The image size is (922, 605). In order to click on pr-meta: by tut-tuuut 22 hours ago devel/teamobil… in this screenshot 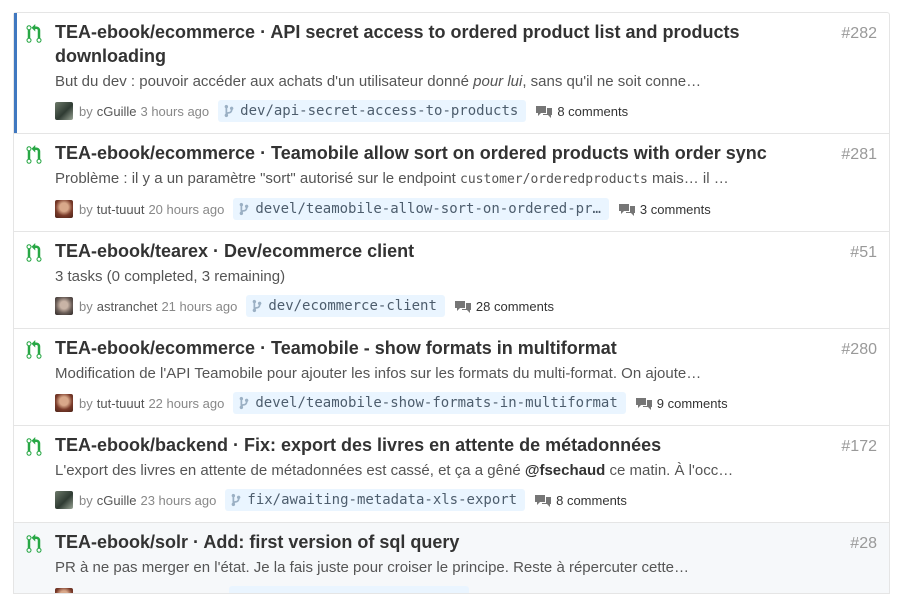, I will do `click(462, 403)`.